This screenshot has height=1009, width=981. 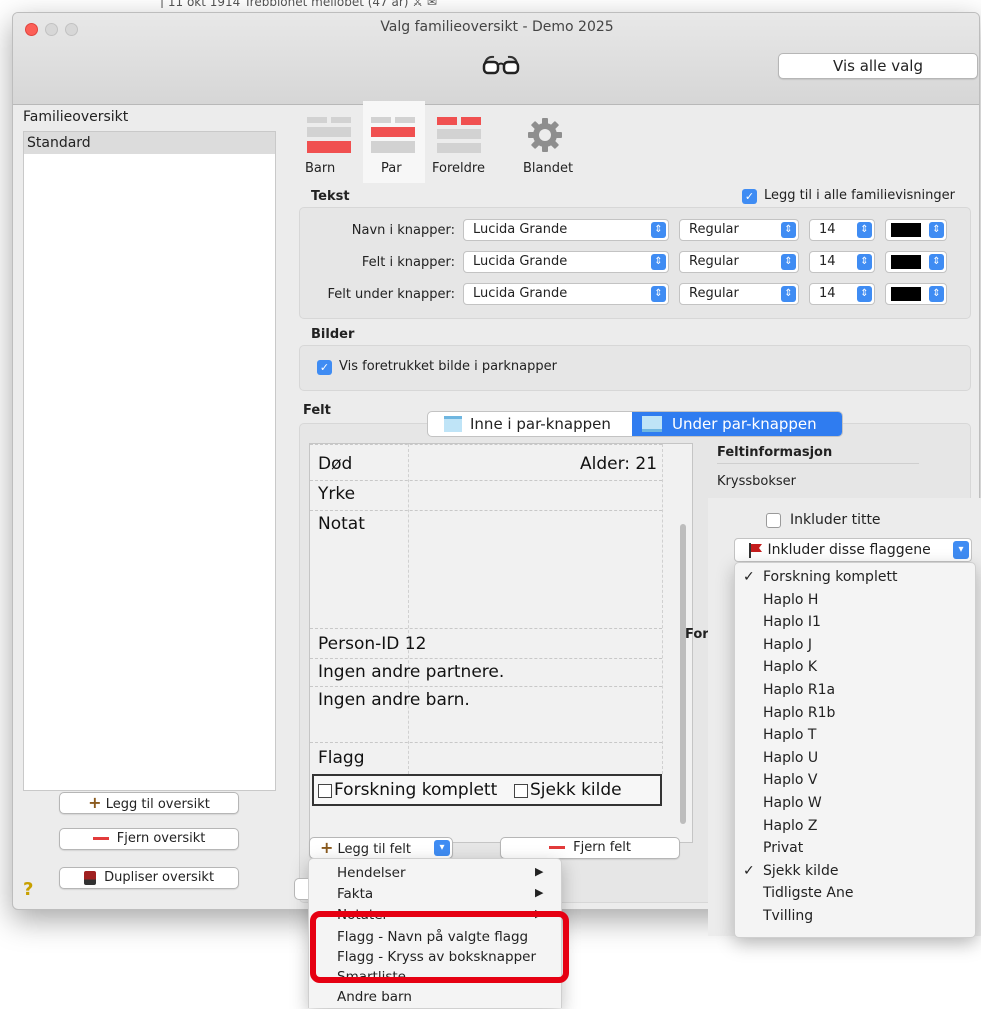 What do you see at coordinates (448, 366) in the screenshot?
I see `preferred-image-label: Vis foretrukket bilde i parknapper` at bounding box center [448, 366].